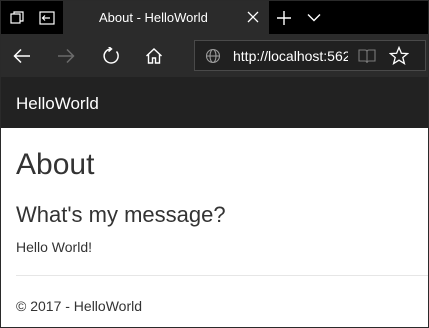 This screenshot has width=429, height=328. I want to click on tab-strip: About - HelloWorld, so click(214, 17).